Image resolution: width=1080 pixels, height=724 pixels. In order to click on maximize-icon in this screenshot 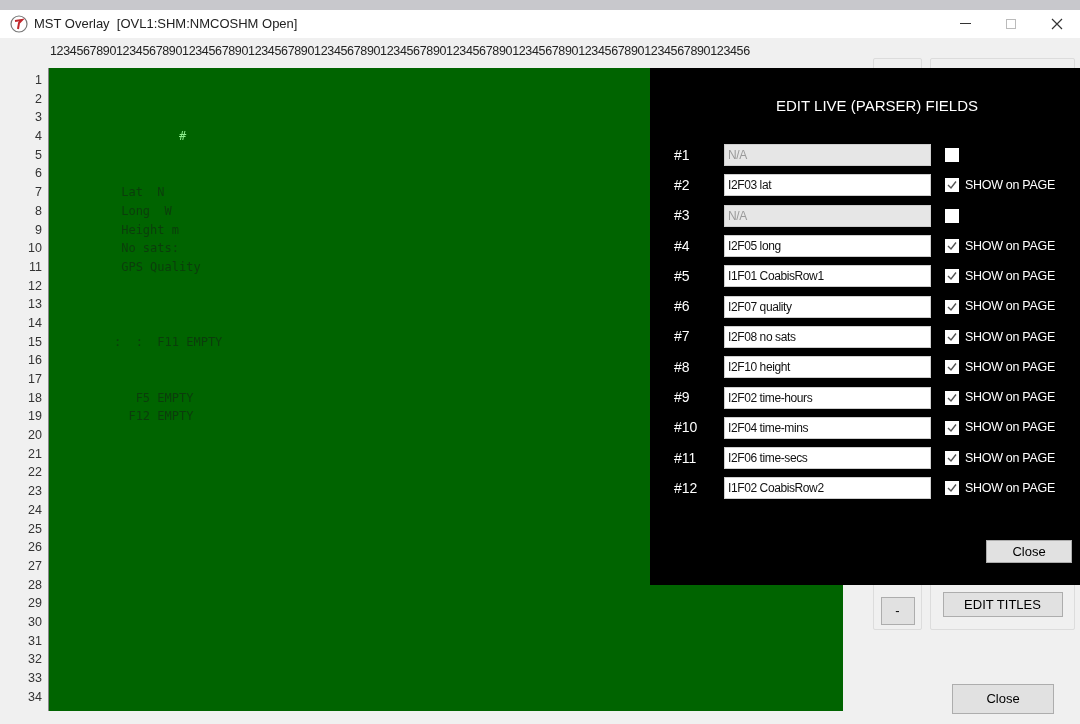, I will do `click(1011, 24)`.